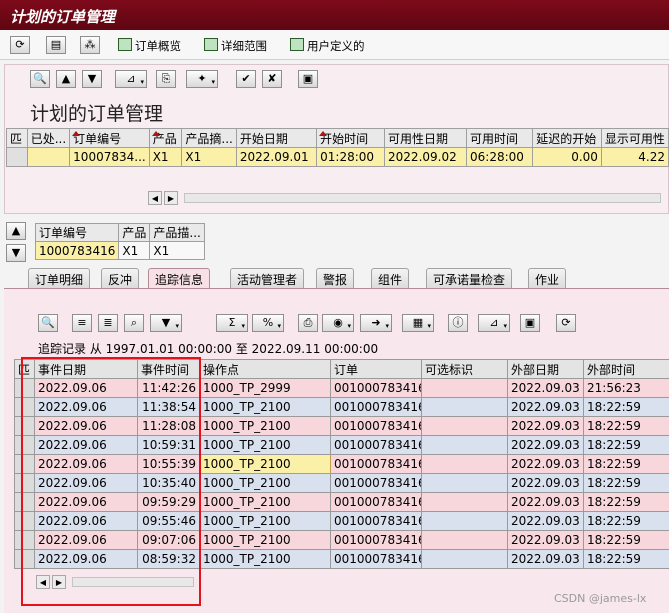  Describe the element at coordinates (567, 138) in the screenshot. I see `column-header: 延迟的开始` at that location.